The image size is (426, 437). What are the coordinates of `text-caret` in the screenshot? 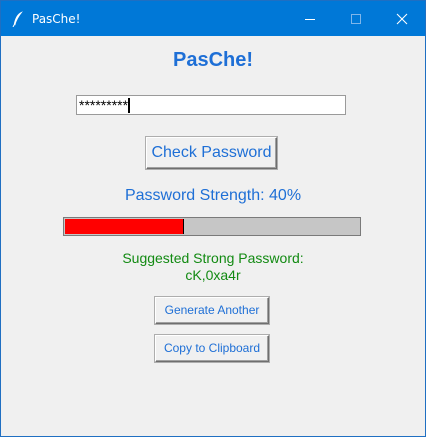 It's located at (129, 105).